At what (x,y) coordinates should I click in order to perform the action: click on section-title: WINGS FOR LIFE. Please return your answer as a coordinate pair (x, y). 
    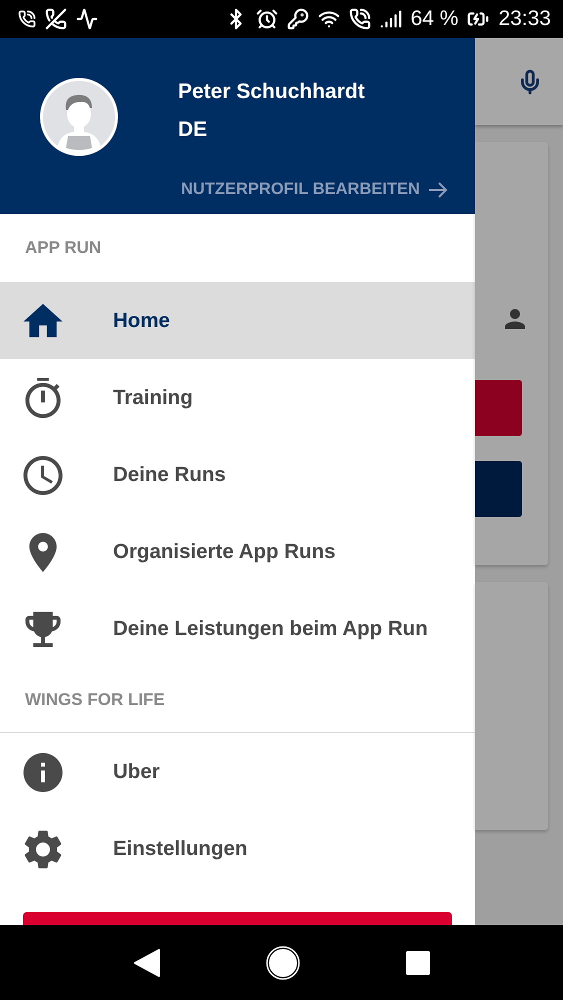
    Looking at the image, I should click on (95, 700).